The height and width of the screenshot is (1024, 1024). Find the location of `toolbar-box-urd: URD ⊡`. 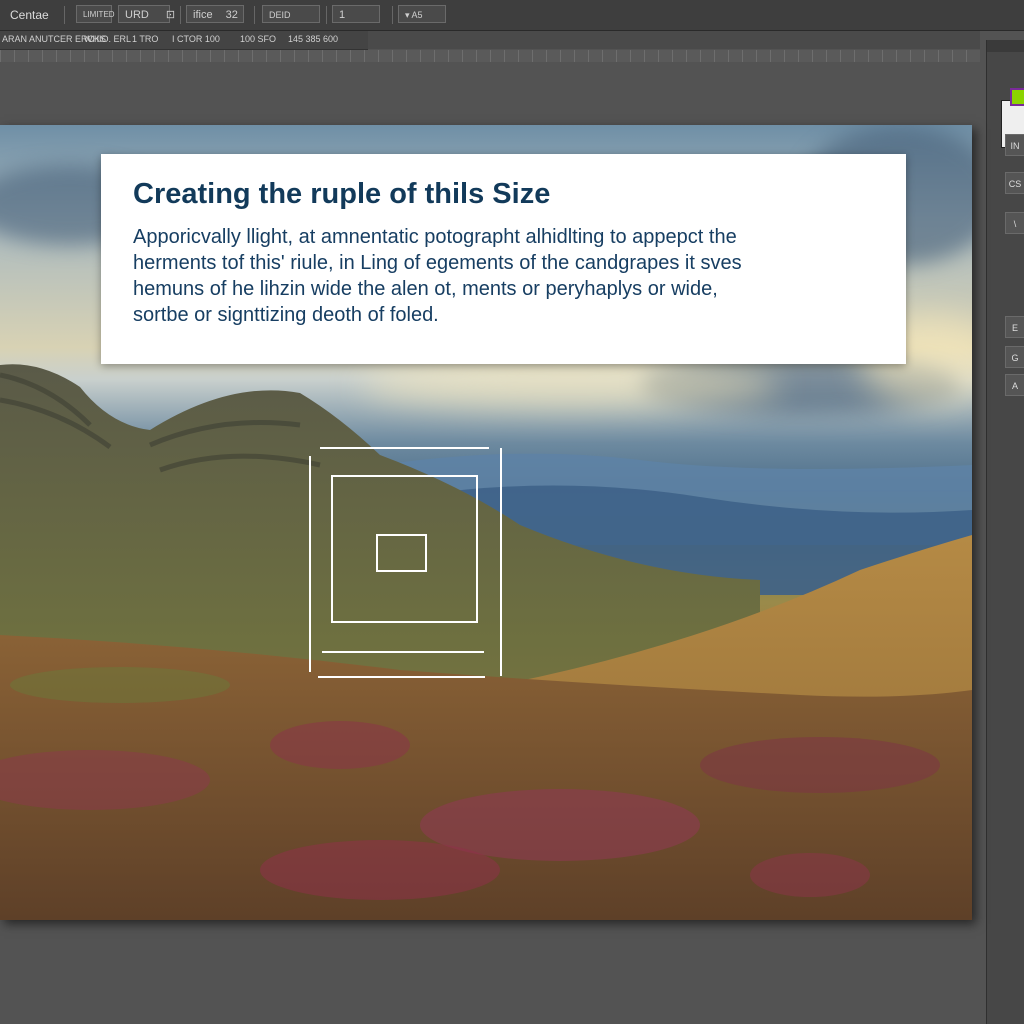

toolbar-box-urd: URD ⊡ is located at coordinates (146, 14).